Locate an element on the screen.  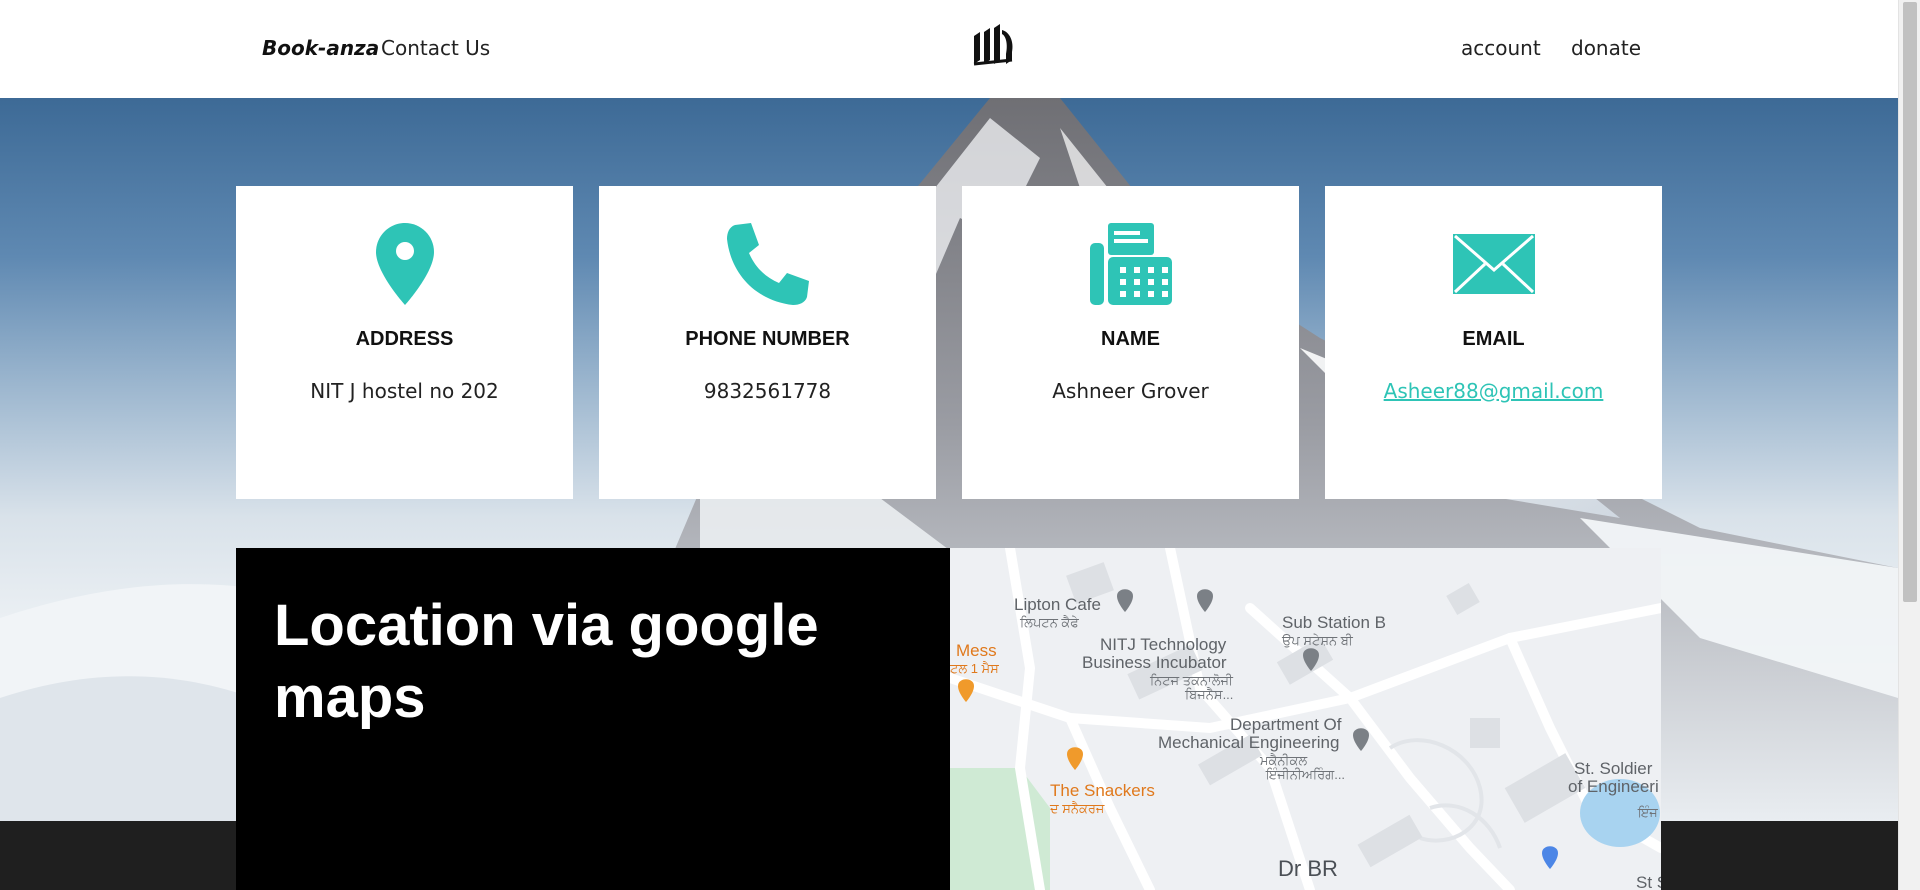
map-label-substation-sub: ਉਪ ਸਟੇਸ਼ਨ ਬੀ is located at coordinates (1317, 640).